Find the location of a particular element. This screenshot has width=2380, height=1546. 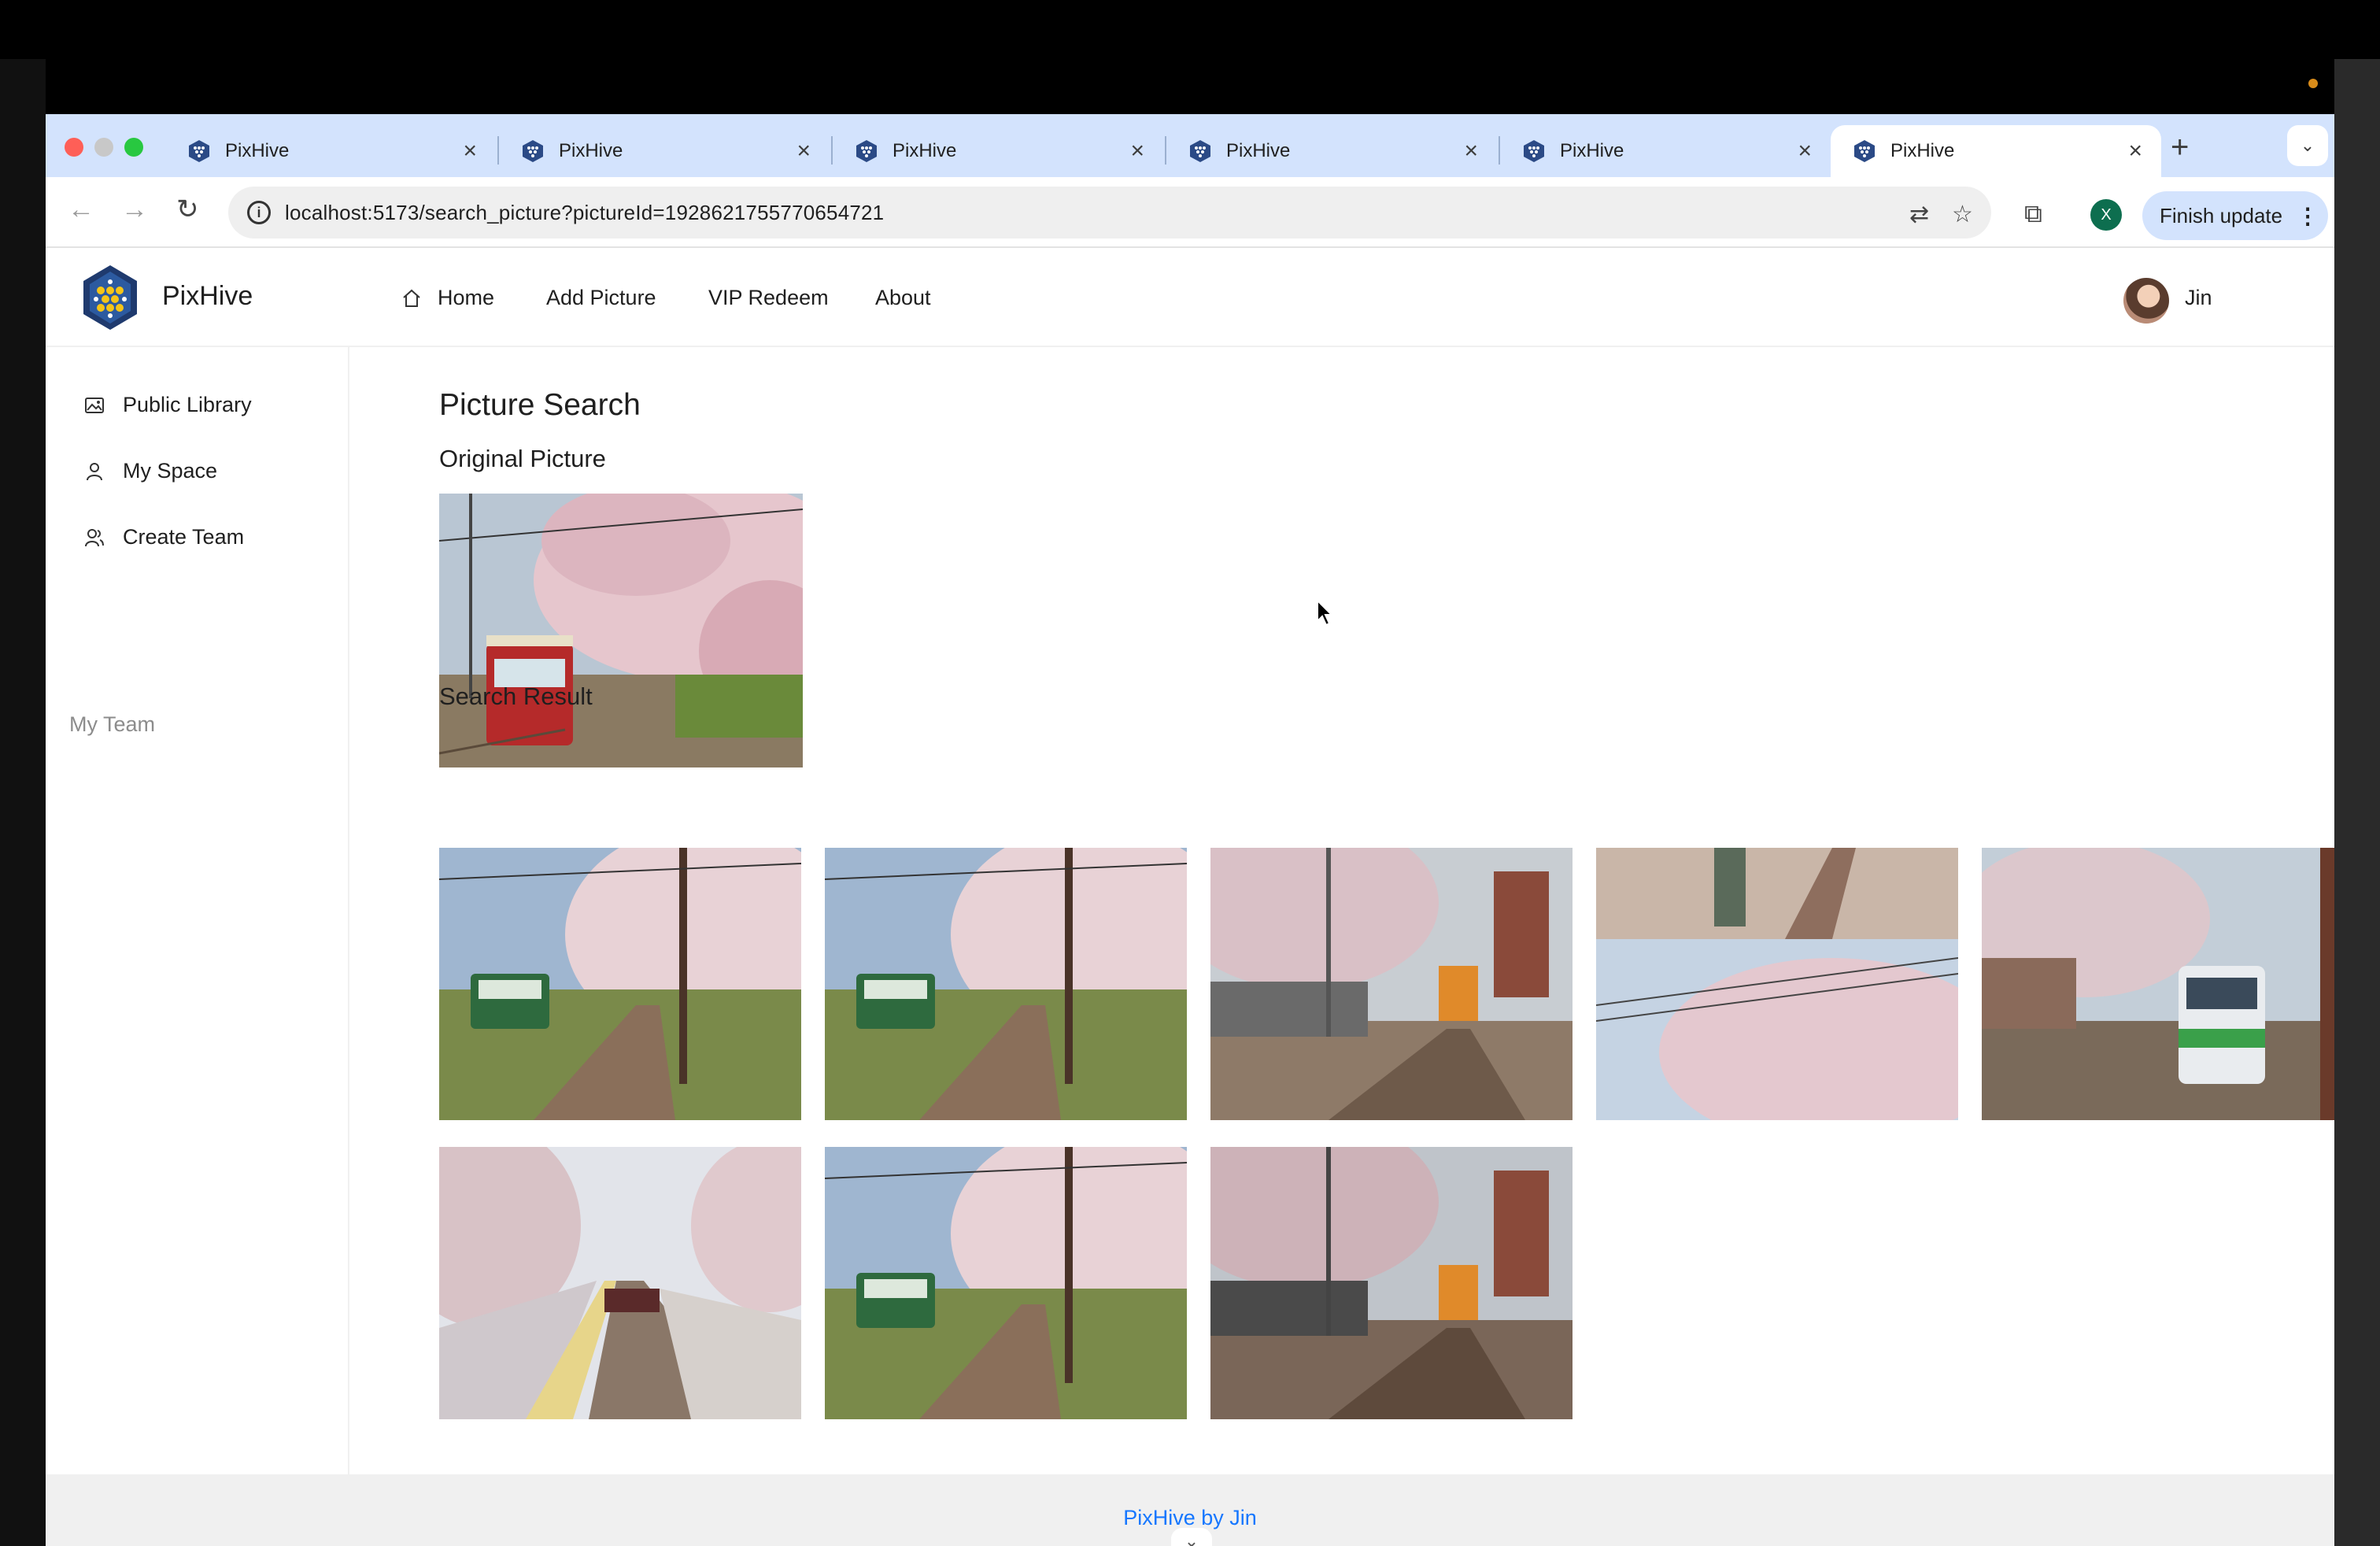

new-tab-button: + is located at coordinates (2180, 148).